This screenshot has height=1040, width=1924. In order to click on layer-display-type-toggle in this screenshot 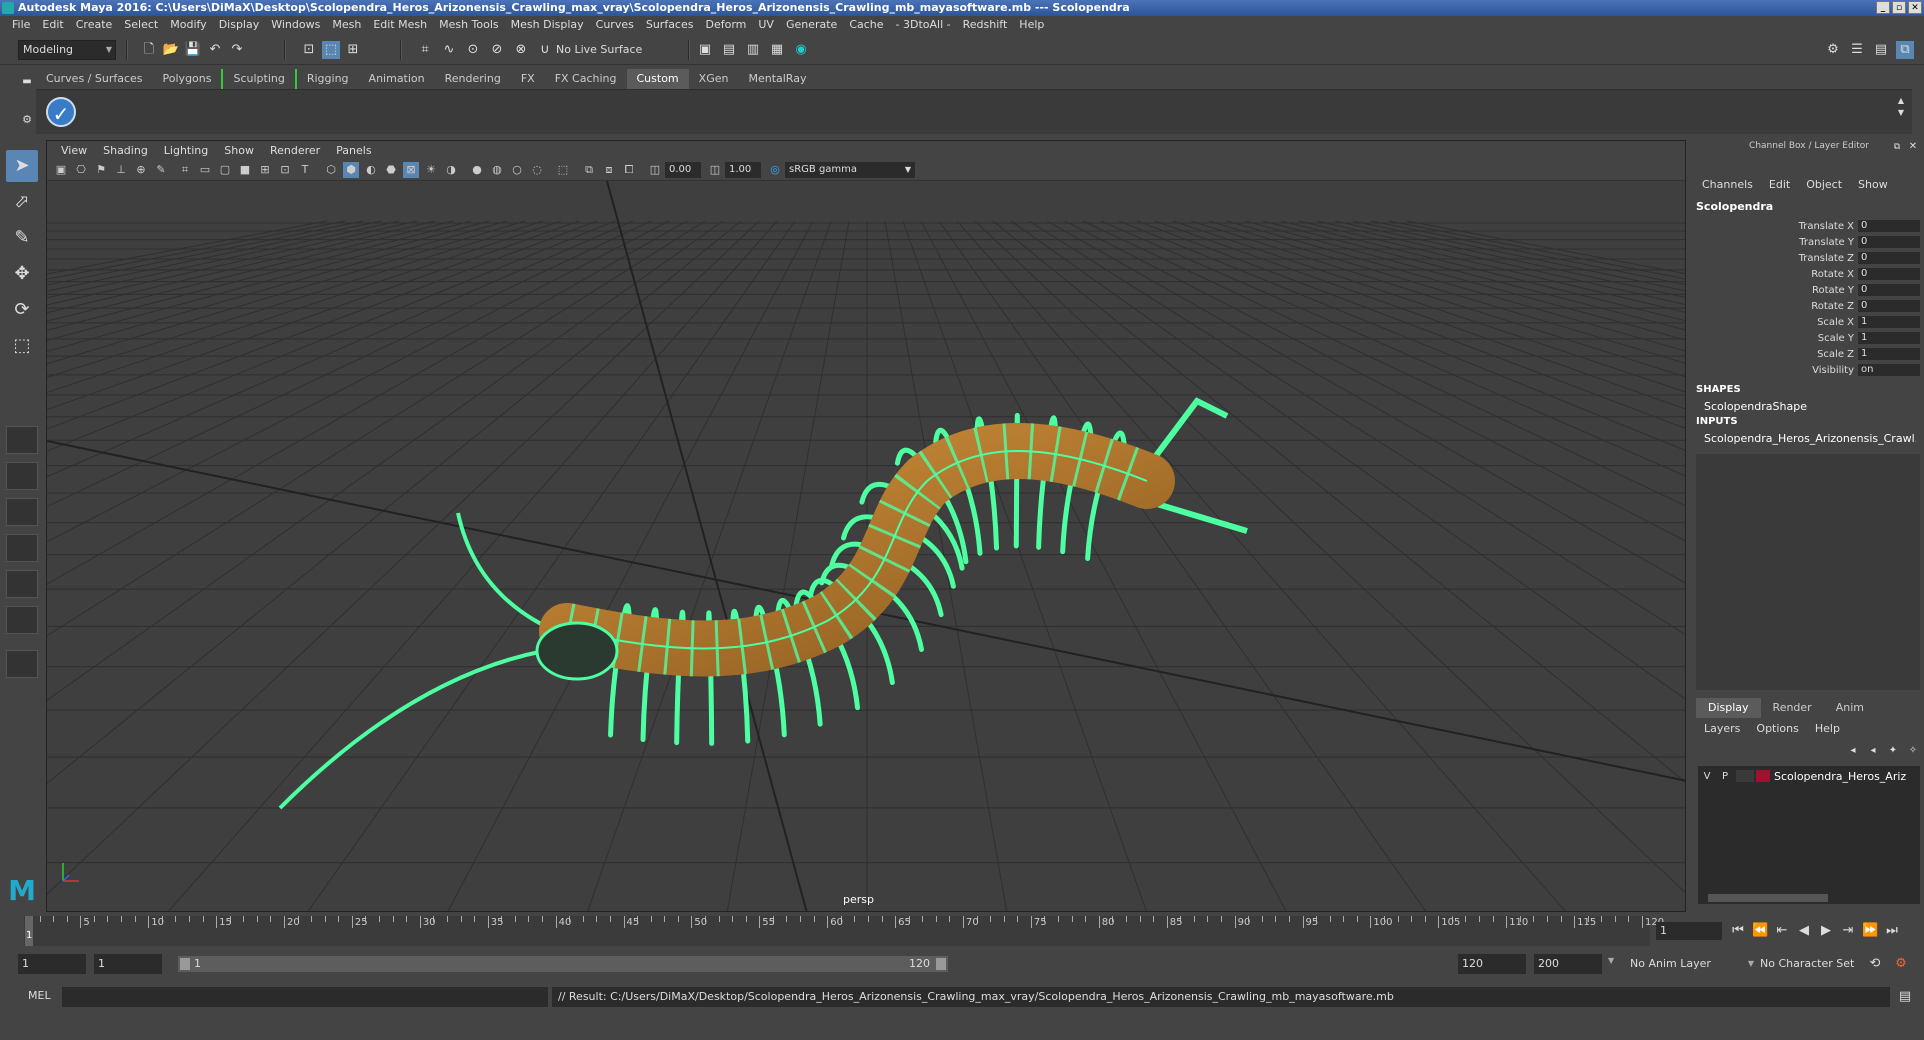, I will do `click(1745, 776)`.